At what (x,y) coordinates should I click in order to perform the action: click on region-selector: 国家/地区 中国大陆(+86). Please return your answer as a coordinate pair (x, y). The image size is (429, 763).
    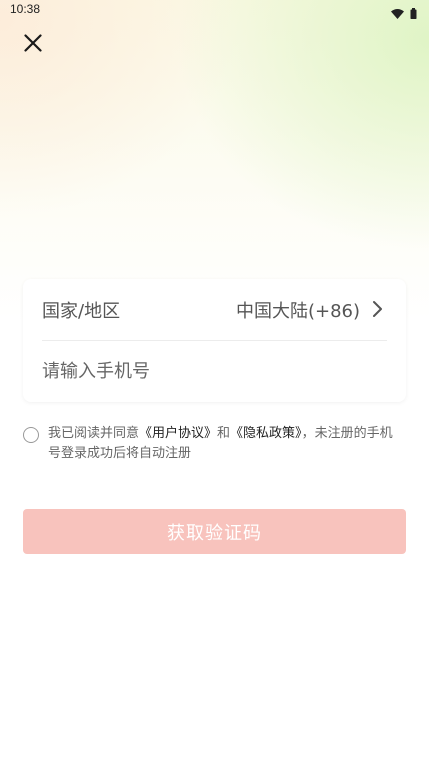
    Looking at the image, I should click on (214, 309).